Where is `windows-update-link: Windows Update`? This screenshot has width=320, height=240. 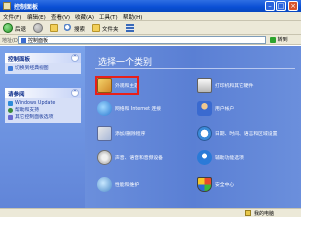 windows-update-link: Windows Update is located at coordinates (43, 103).